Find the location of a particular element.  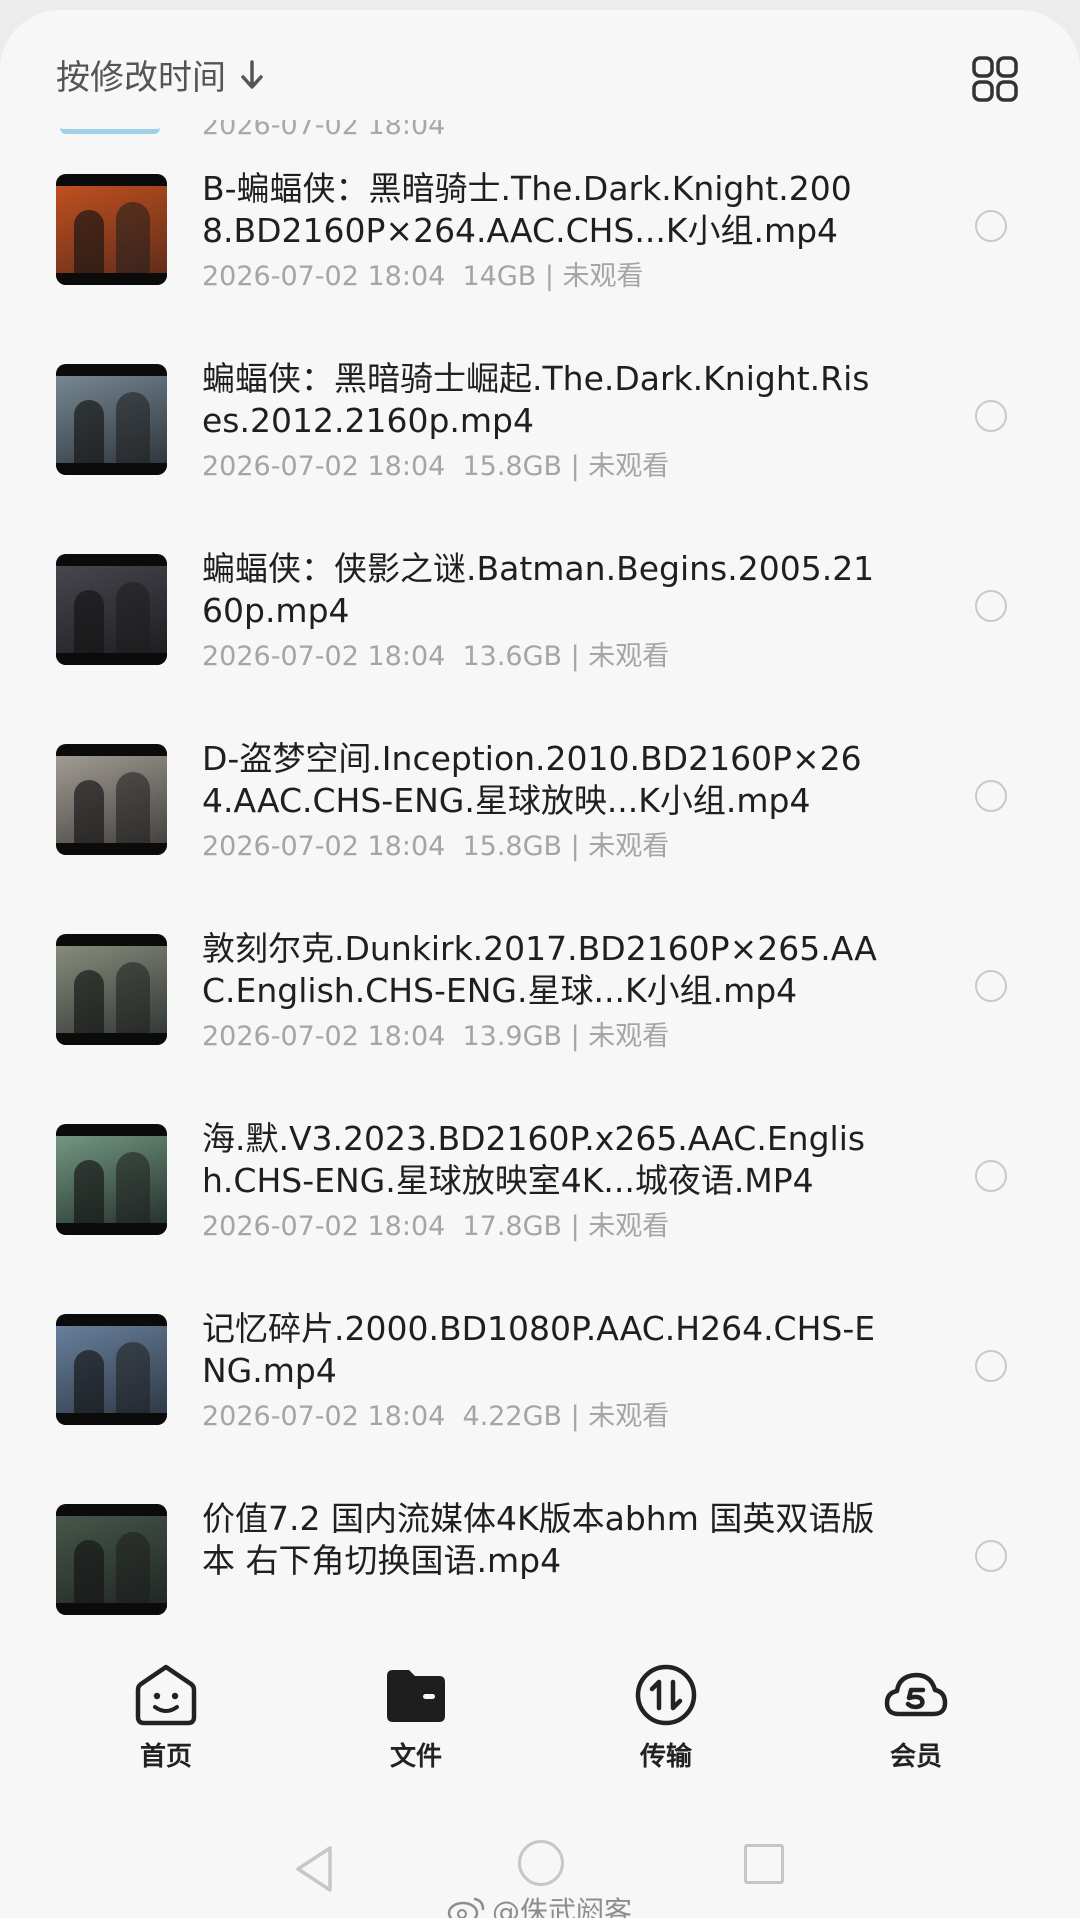

back-icon is located at coordinates (314, 1869).